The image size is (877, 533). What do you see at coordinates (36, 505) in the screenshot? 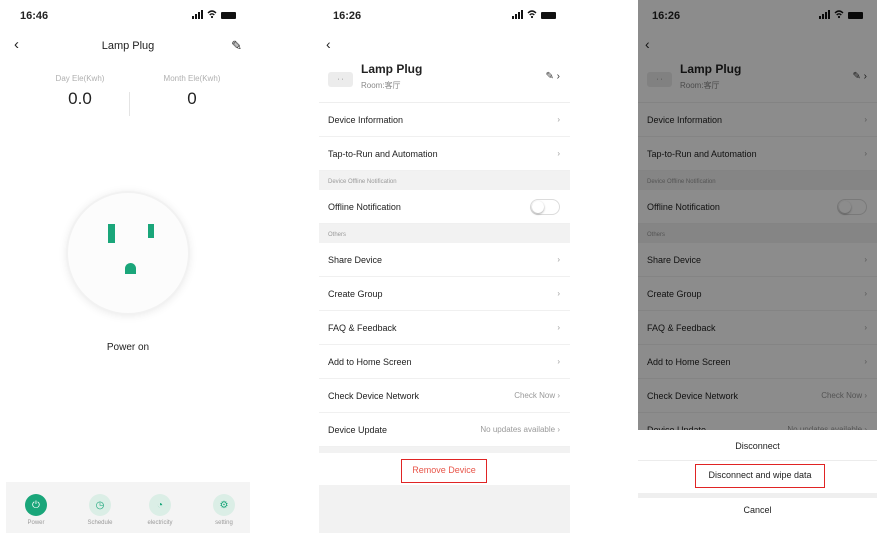
I see `power-icon: ⏻` at bounding box center [36, 505].